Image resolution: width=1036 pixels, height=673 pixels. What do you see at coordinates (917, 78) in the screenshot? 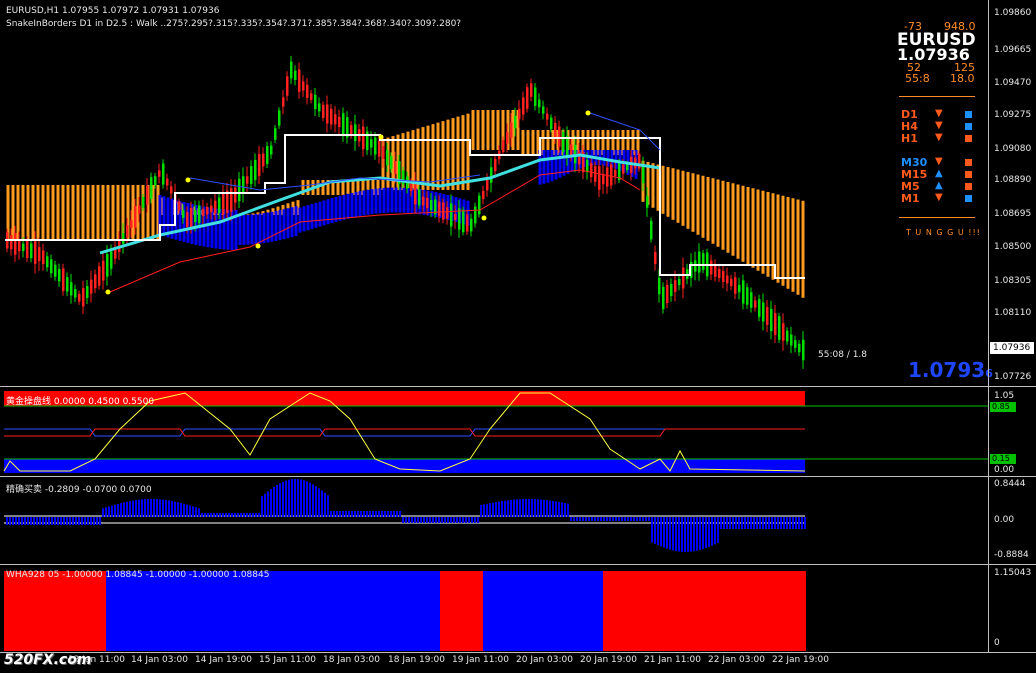
I see `info-row4-left: 55:8` at bounding box center [917, 78].